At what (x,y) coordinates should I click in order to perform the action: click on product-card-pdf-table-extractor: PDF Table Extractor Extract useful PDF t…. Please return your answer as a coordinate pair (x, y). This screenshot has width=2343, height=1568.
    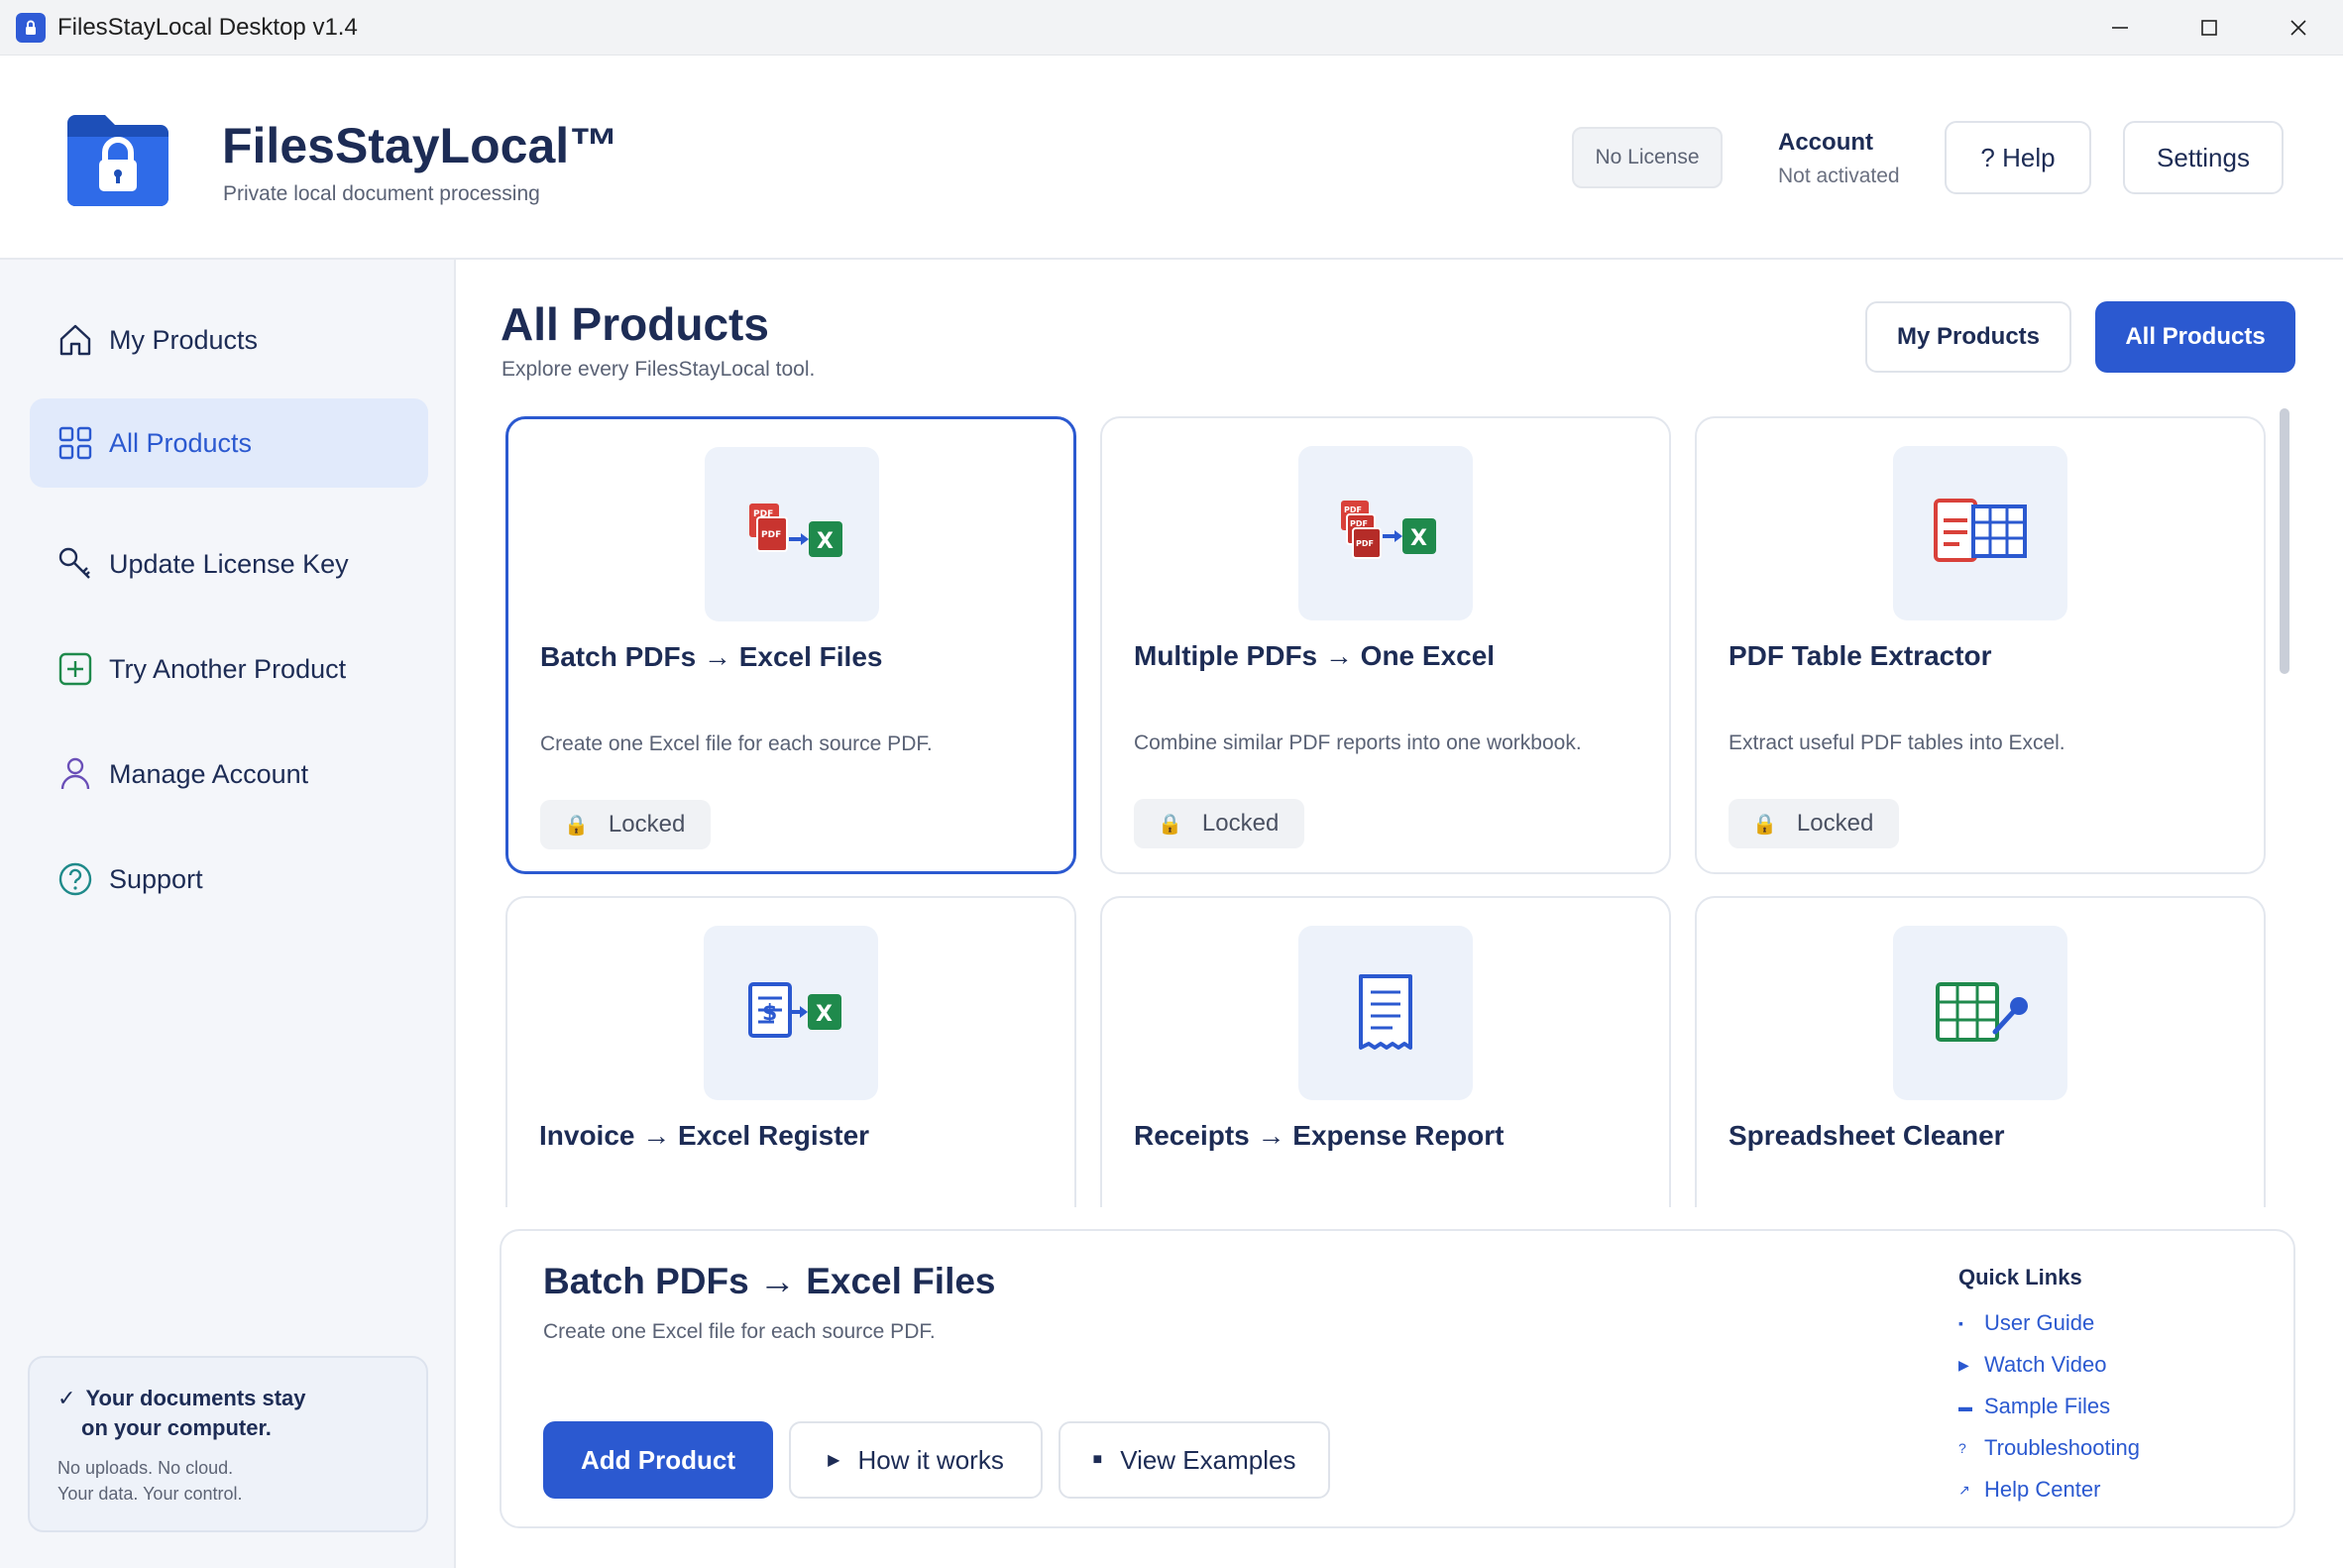
    Looking at the image, I should click on (1981, 645).